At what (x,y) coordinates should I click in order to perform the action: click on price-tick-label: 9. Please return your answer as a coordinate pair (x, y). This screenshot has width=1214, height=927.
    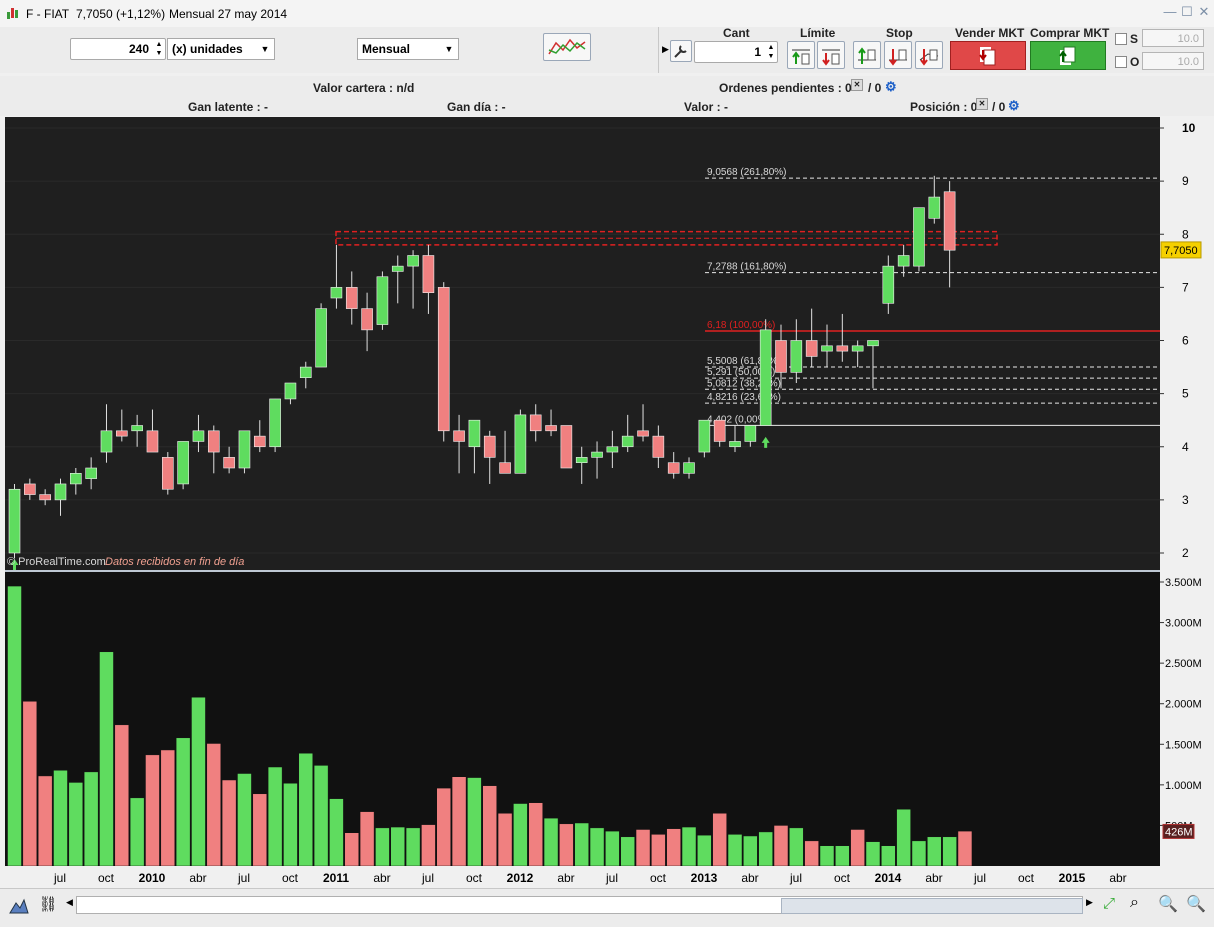
    Looking at the image, I should click on (1185, 181).